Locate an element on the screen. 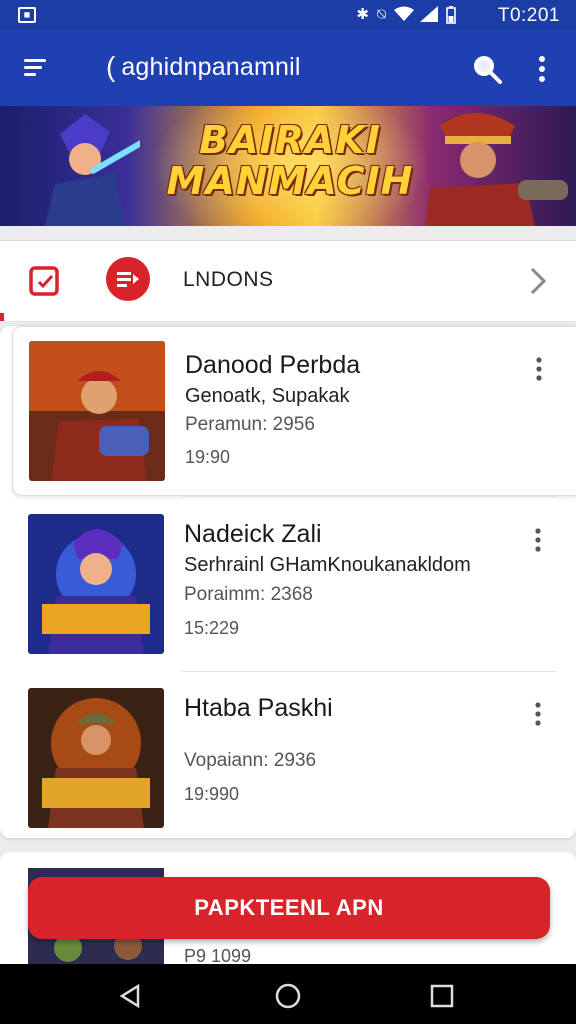  status-icons: ✱ ⍉ is located at coordinates (410, 14).